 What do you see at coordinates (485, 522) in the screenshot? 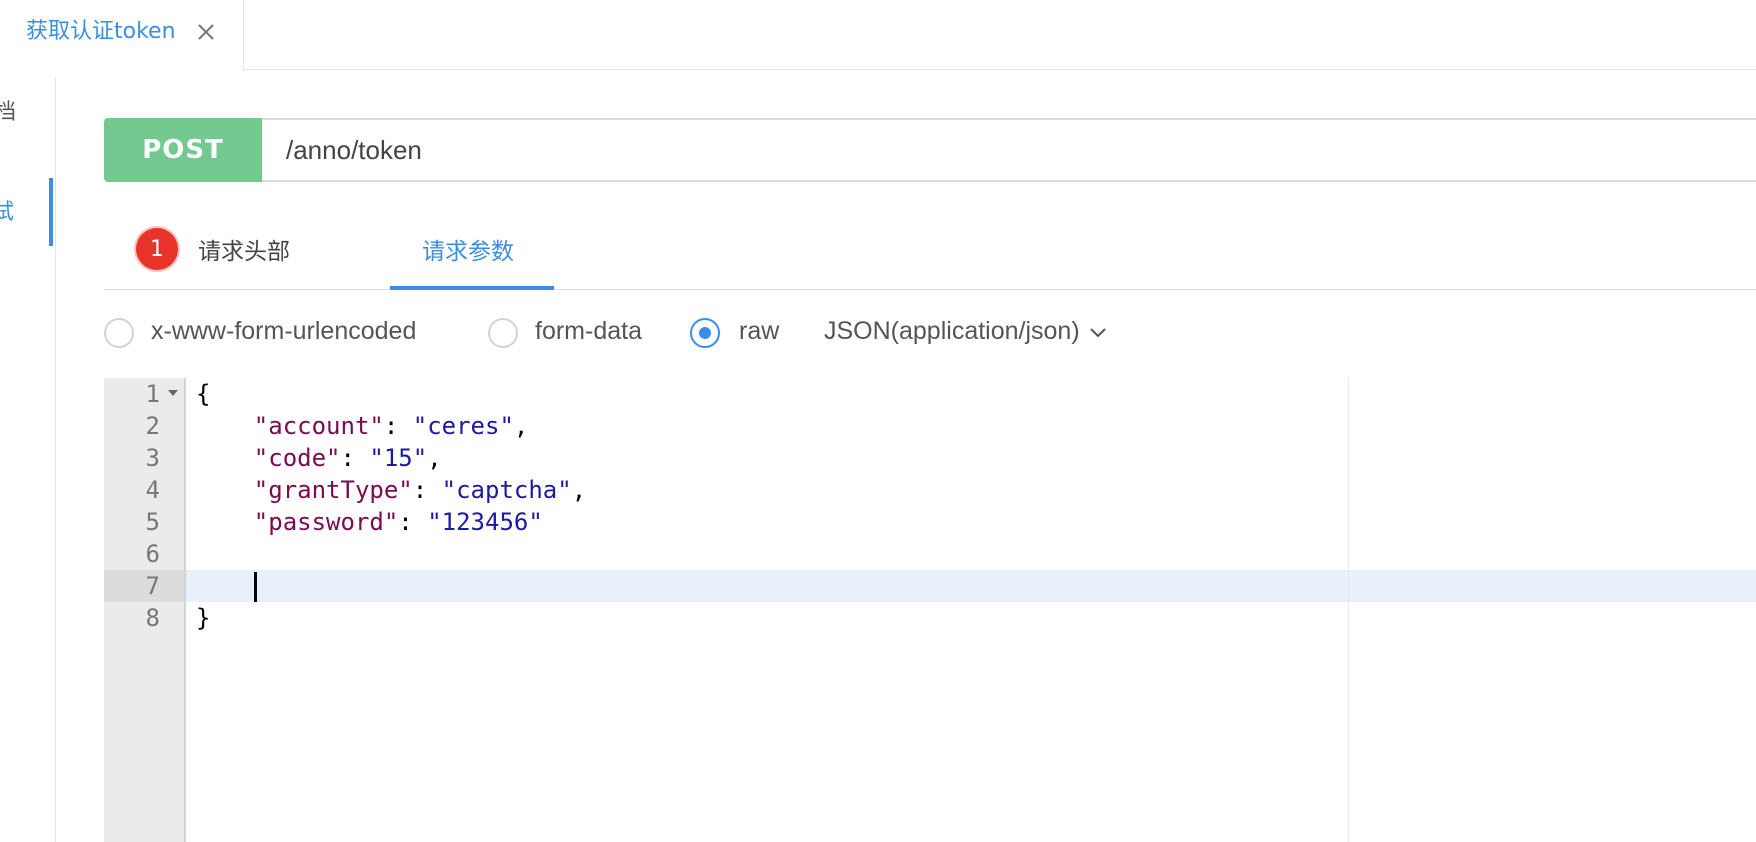
I see `json-value: "123456"` at bounding box center [485, 522].